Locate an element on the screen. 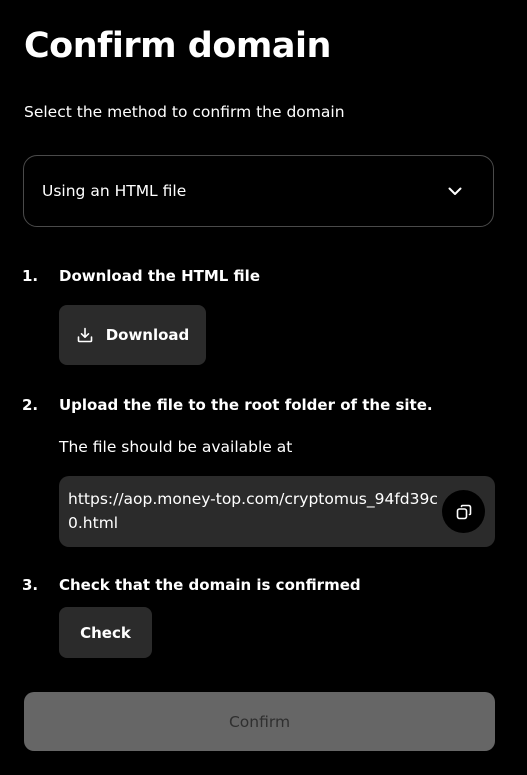 This screenshot has width=527, height=775. check-button: Check is located at coordinates (105, 632).